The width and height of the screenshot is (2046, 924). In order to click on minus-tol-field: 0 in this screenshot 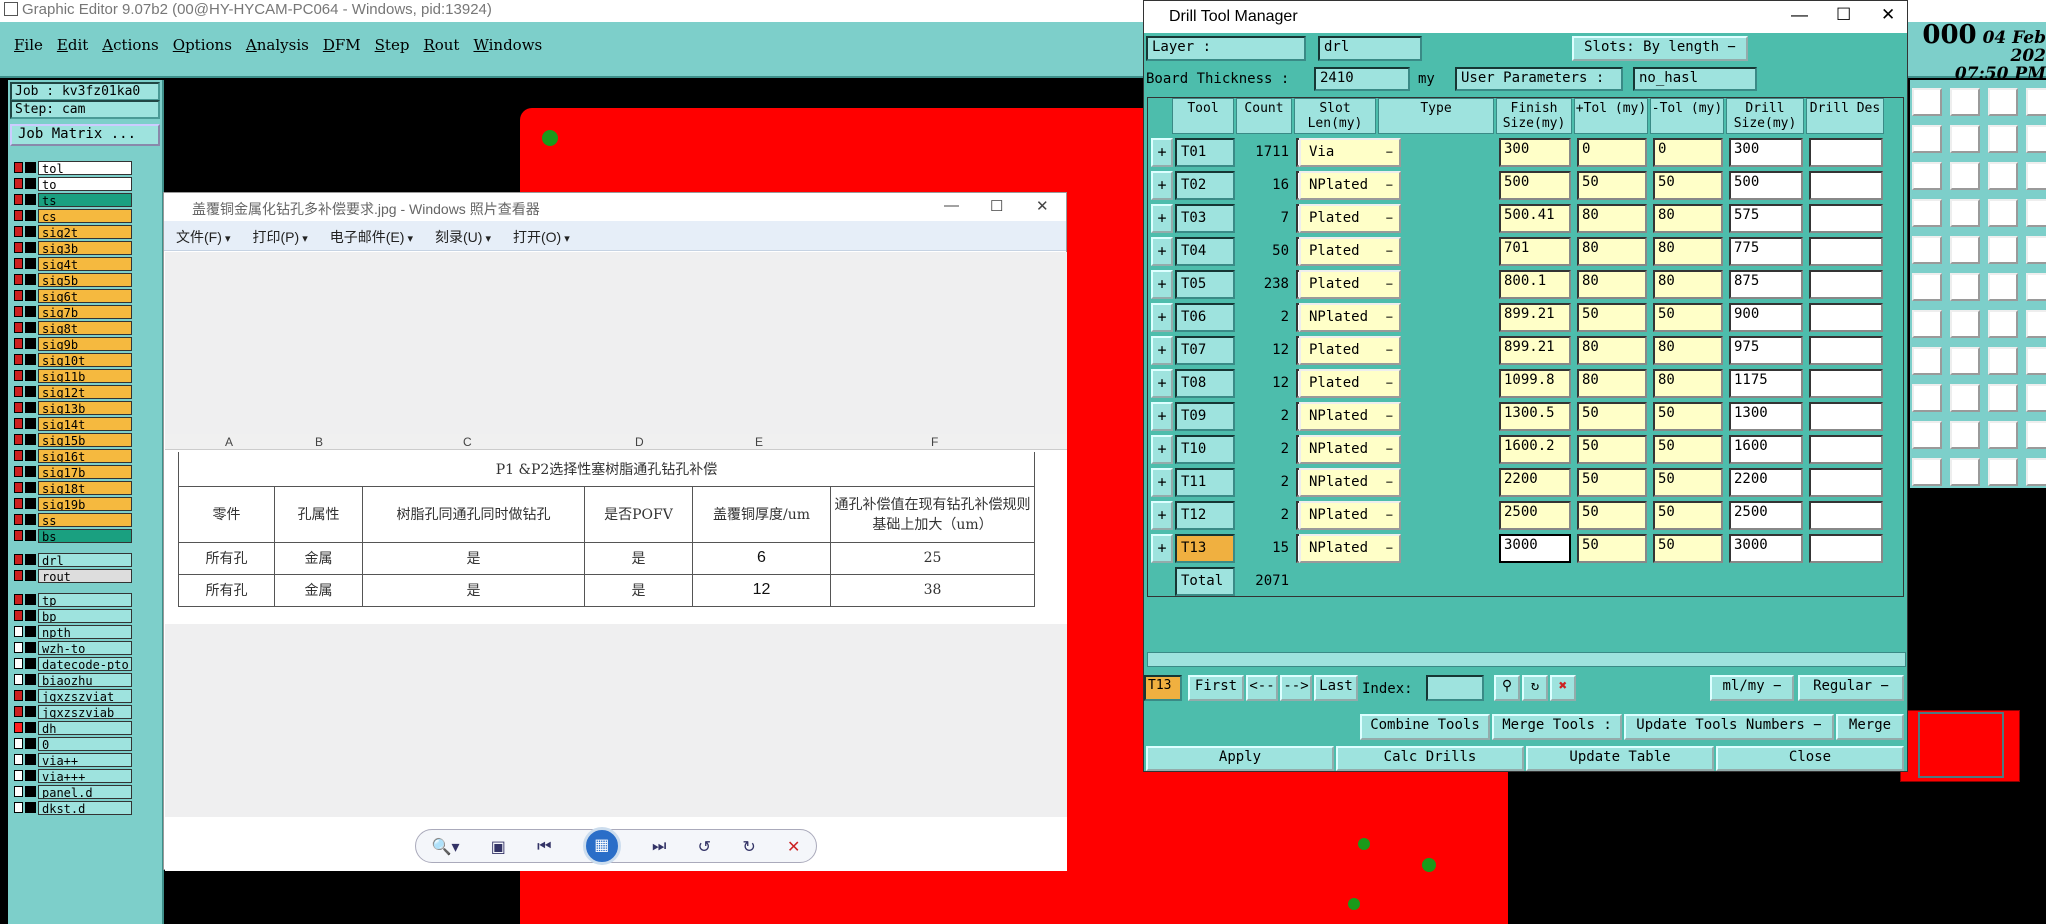, I will do `click(1688, 152)`.